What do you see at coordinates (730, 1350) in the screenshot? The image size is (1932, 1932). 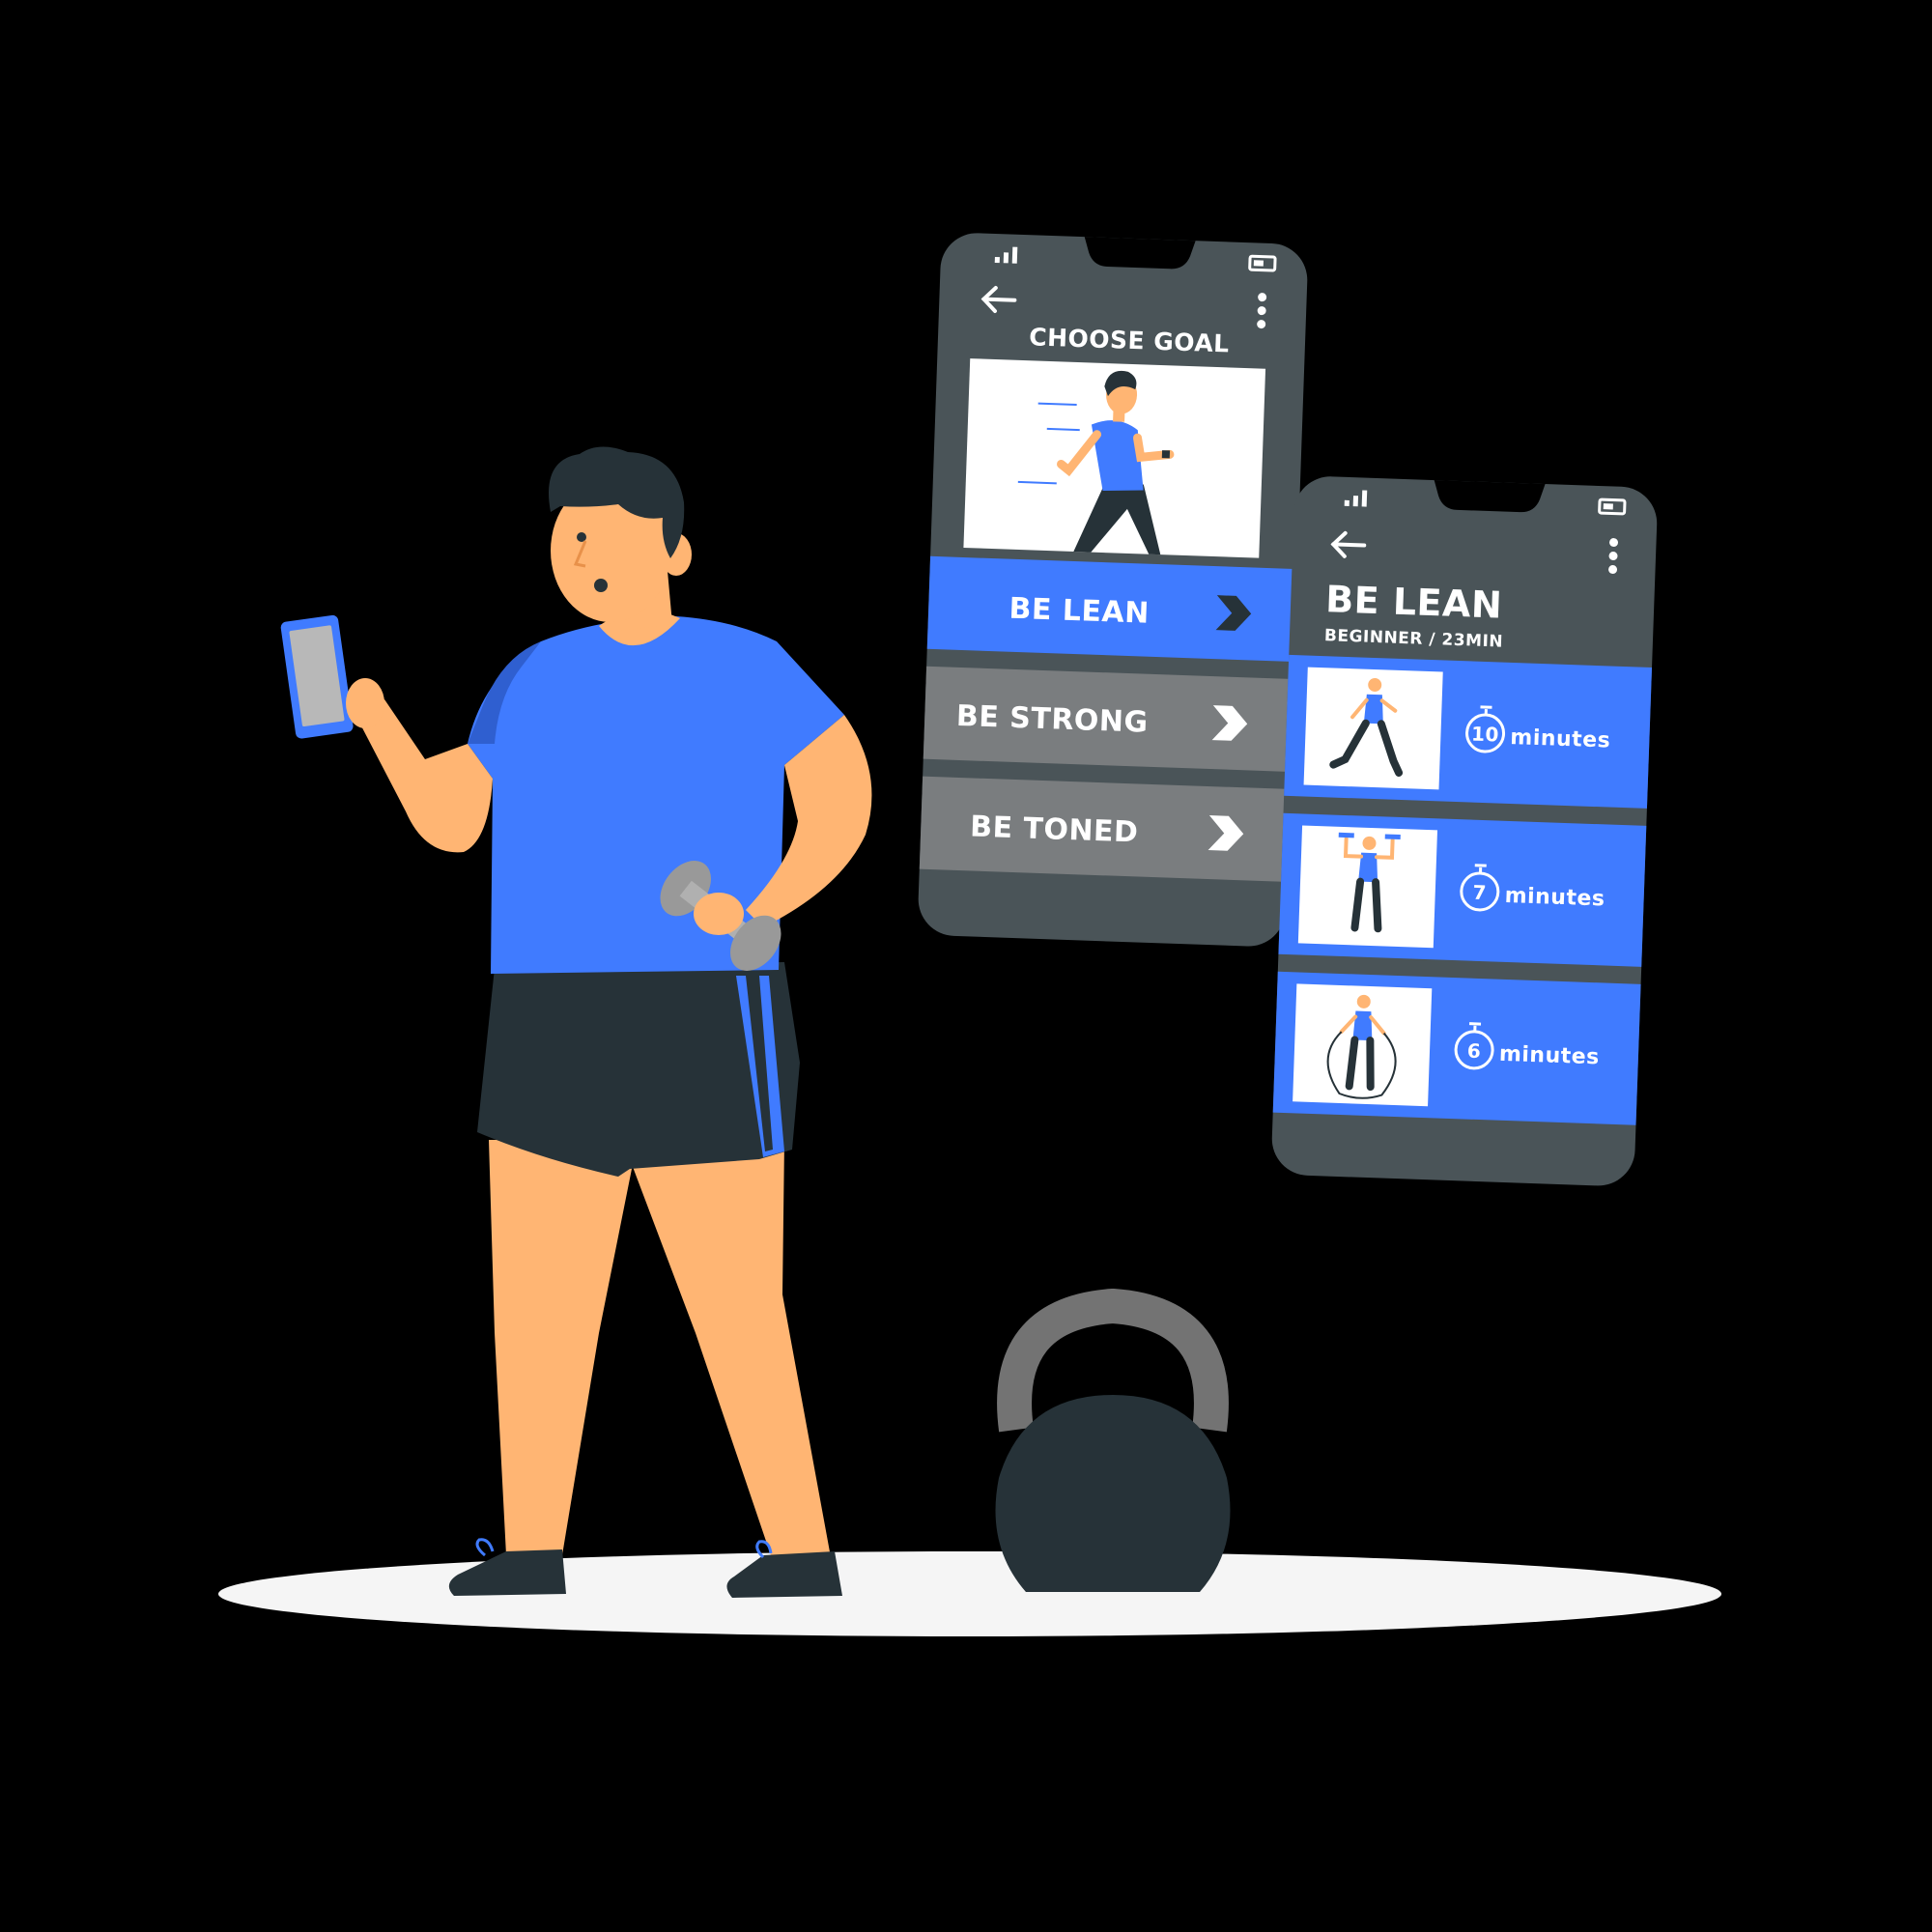 I see `right-leg` at bounding box center [730, 1350].